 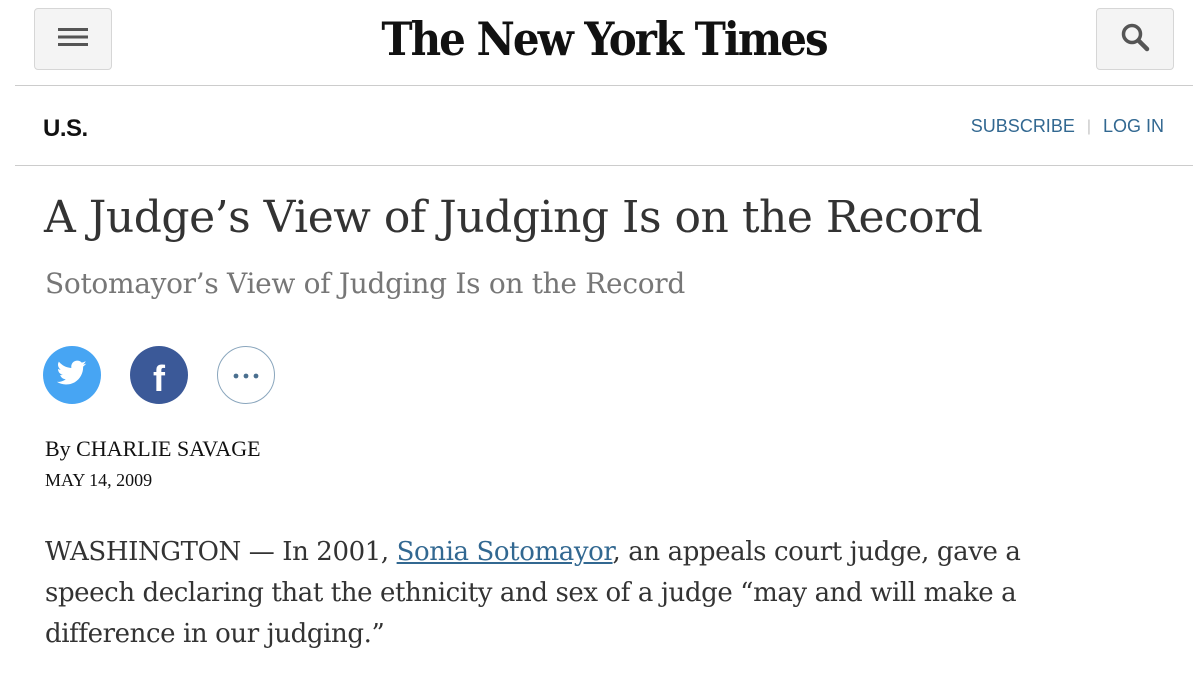 I want to click on search-button, so click(x=1135, y=39).